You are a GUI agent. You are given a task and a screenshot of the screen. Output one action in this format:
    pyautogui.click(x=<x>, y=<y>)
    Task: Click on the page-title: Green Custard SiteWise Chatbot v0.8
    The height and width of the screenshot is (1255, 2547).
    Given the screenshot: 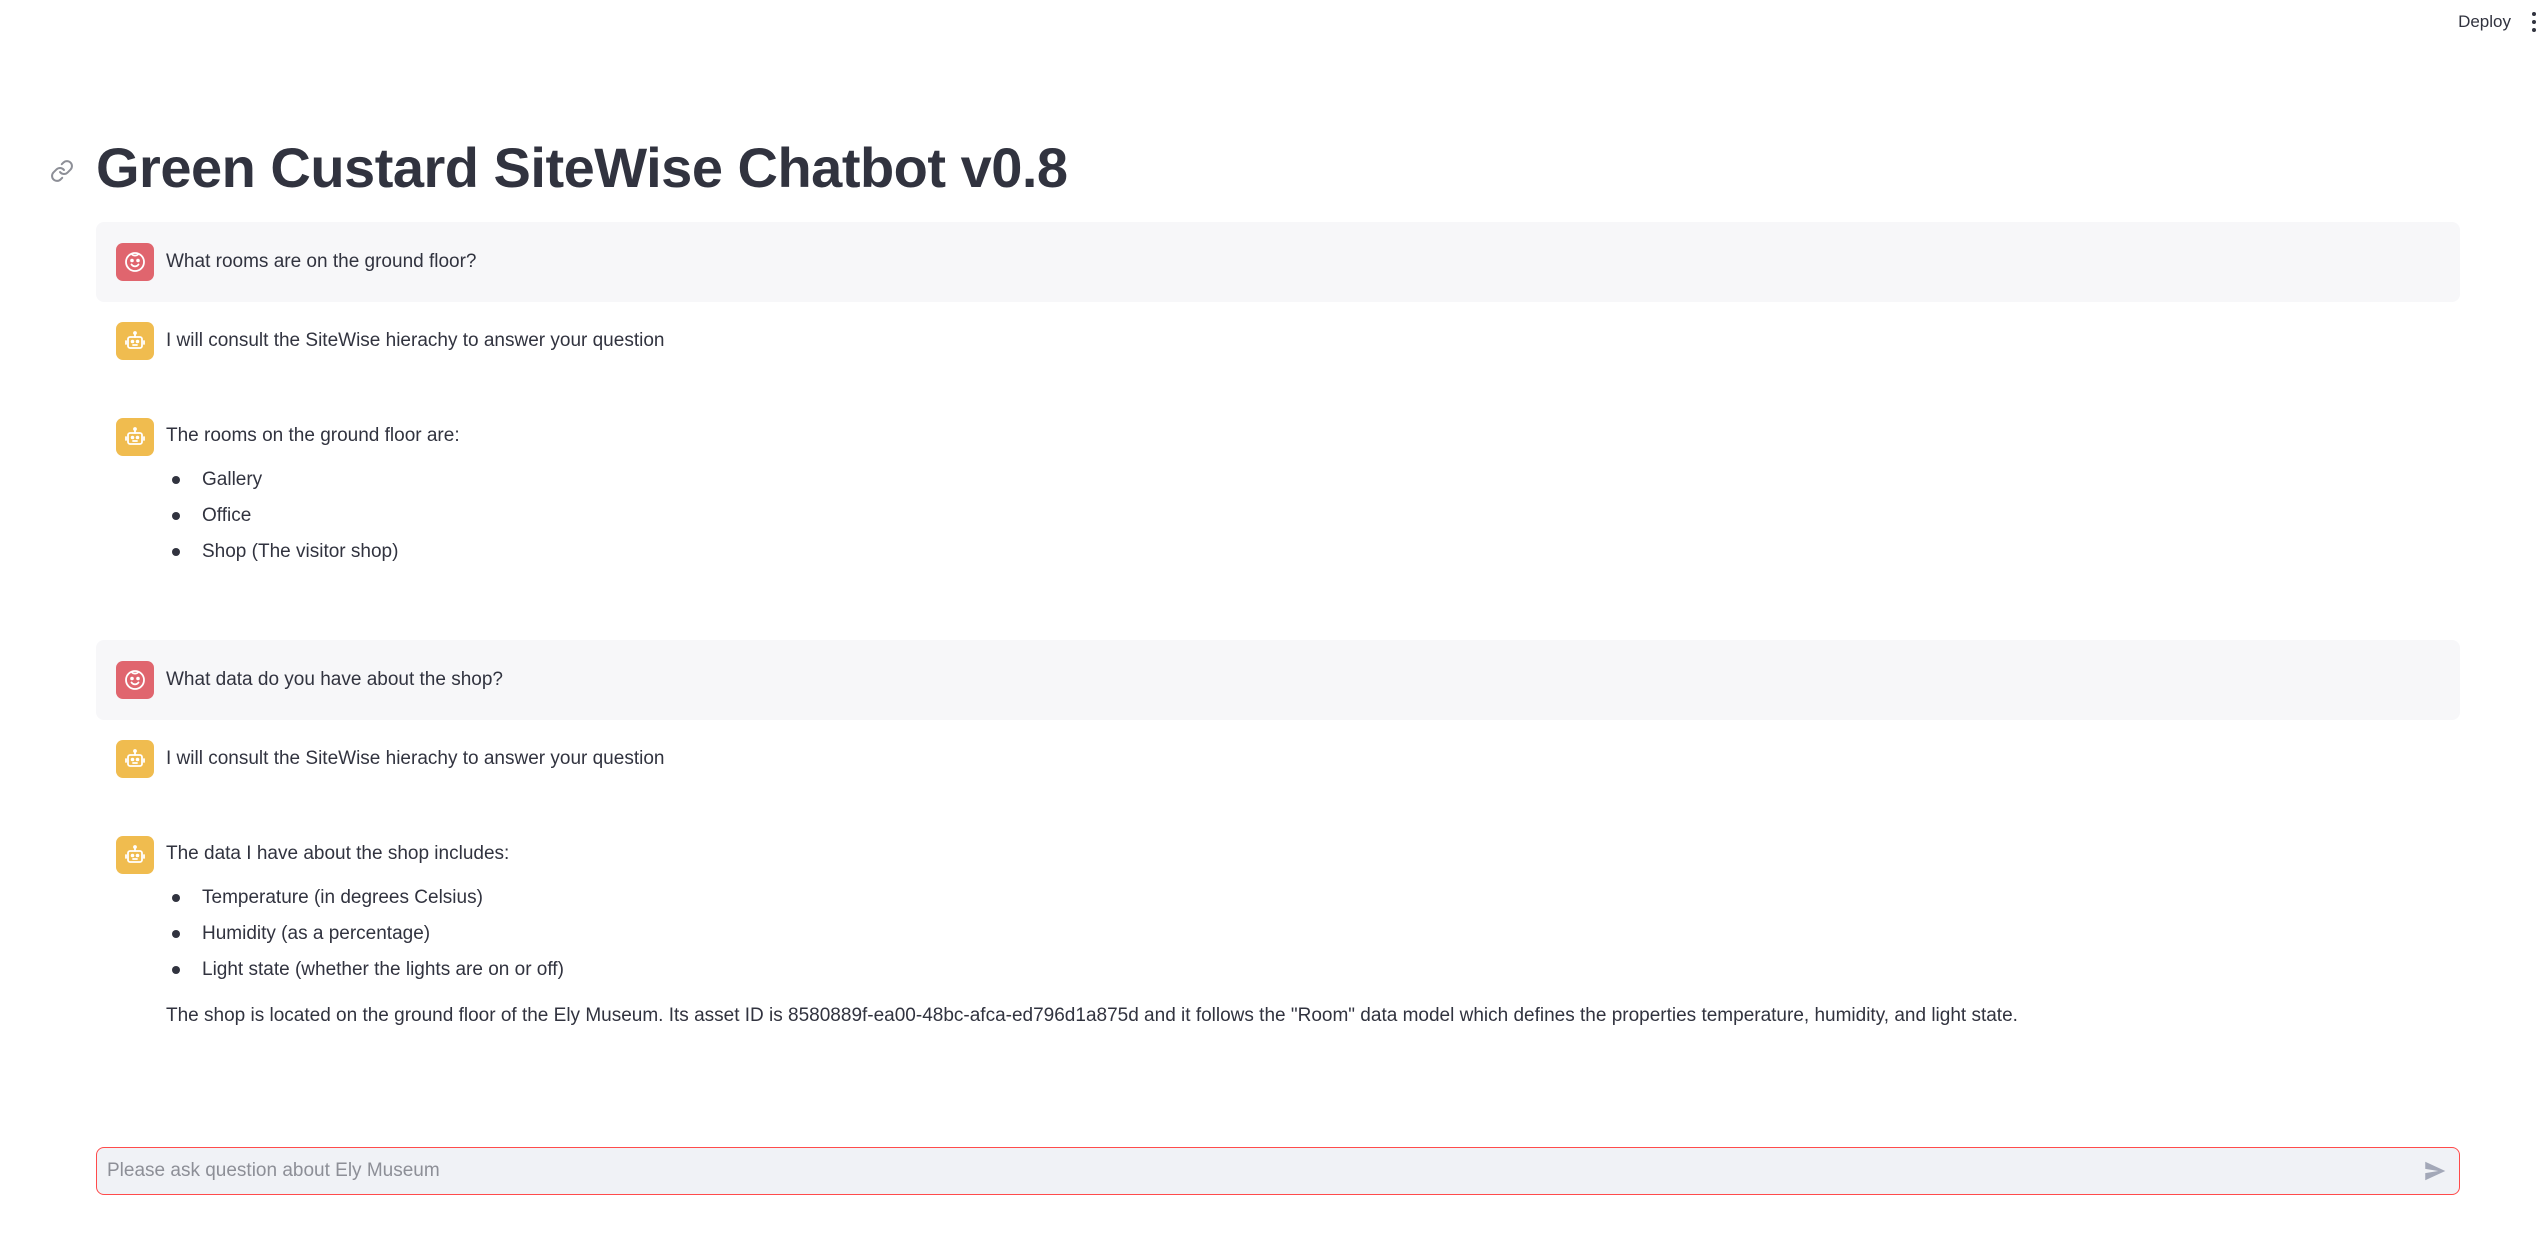 What is the action you would take?
    pyautogui.click(x=582, y=167)
    